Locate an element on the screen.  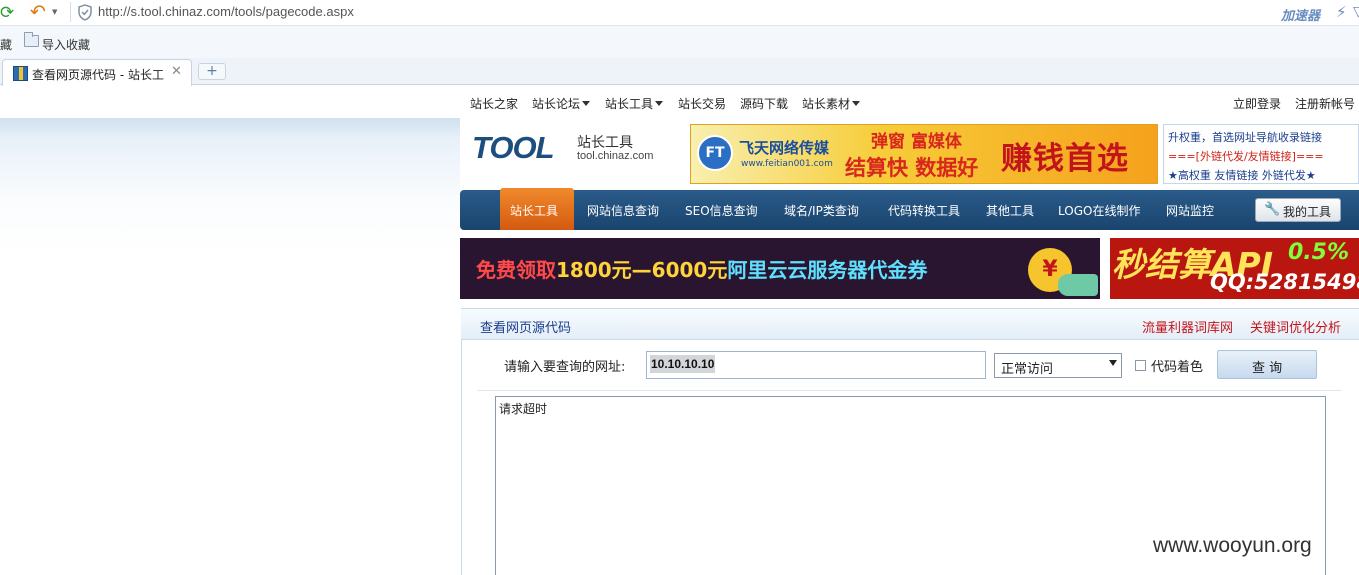
ft-logo: FT is located at coordinates (715, 153).